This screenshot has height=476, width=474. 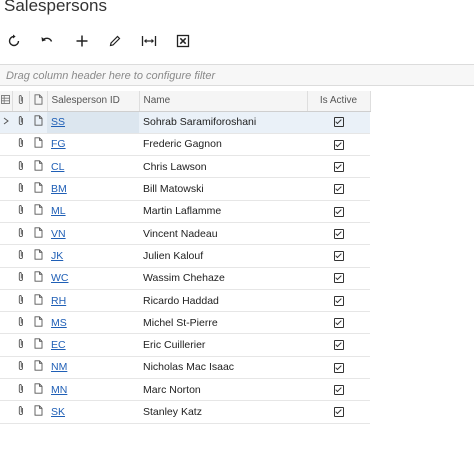 I want to click on table-row: FG Frederic Gagnon, so click(x=185, y=145).